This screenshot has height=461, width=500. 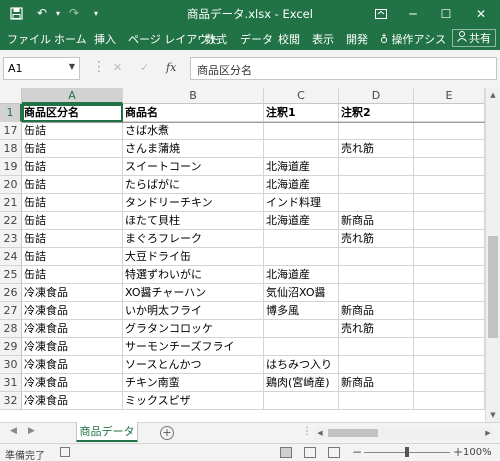 What do you see at coordinates (301, 257) in the screenshot?
I see `cell-c24` at bounding box center [301, 257].